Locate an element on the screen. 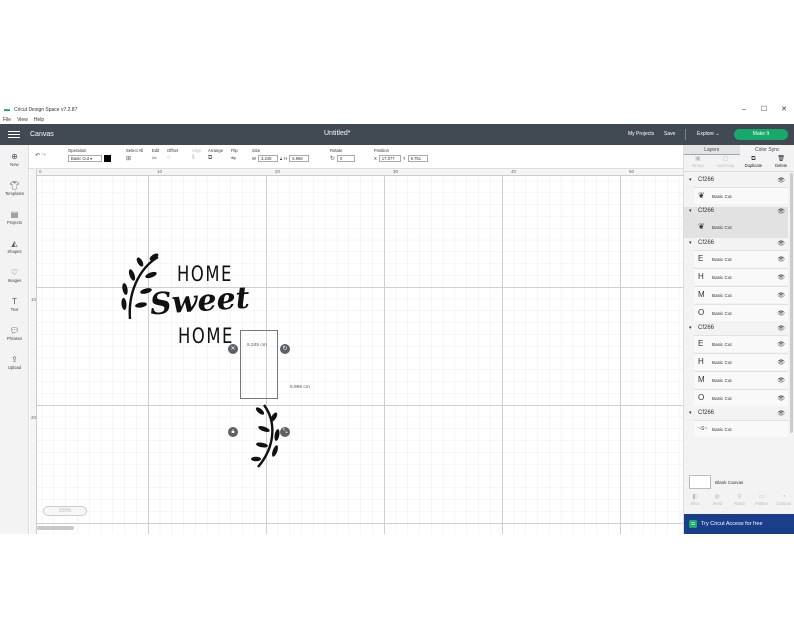 The width and height of the screenshot is (794, 638). weld-button: ◍ Weld is located at coordinates (717, 502).